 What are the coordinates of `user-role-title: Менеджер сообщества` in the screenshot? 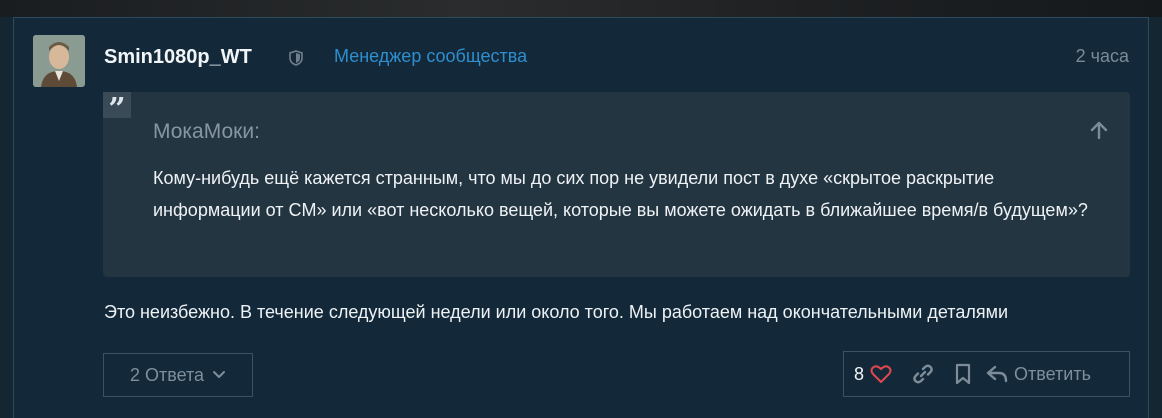 It's located at (430, 56).